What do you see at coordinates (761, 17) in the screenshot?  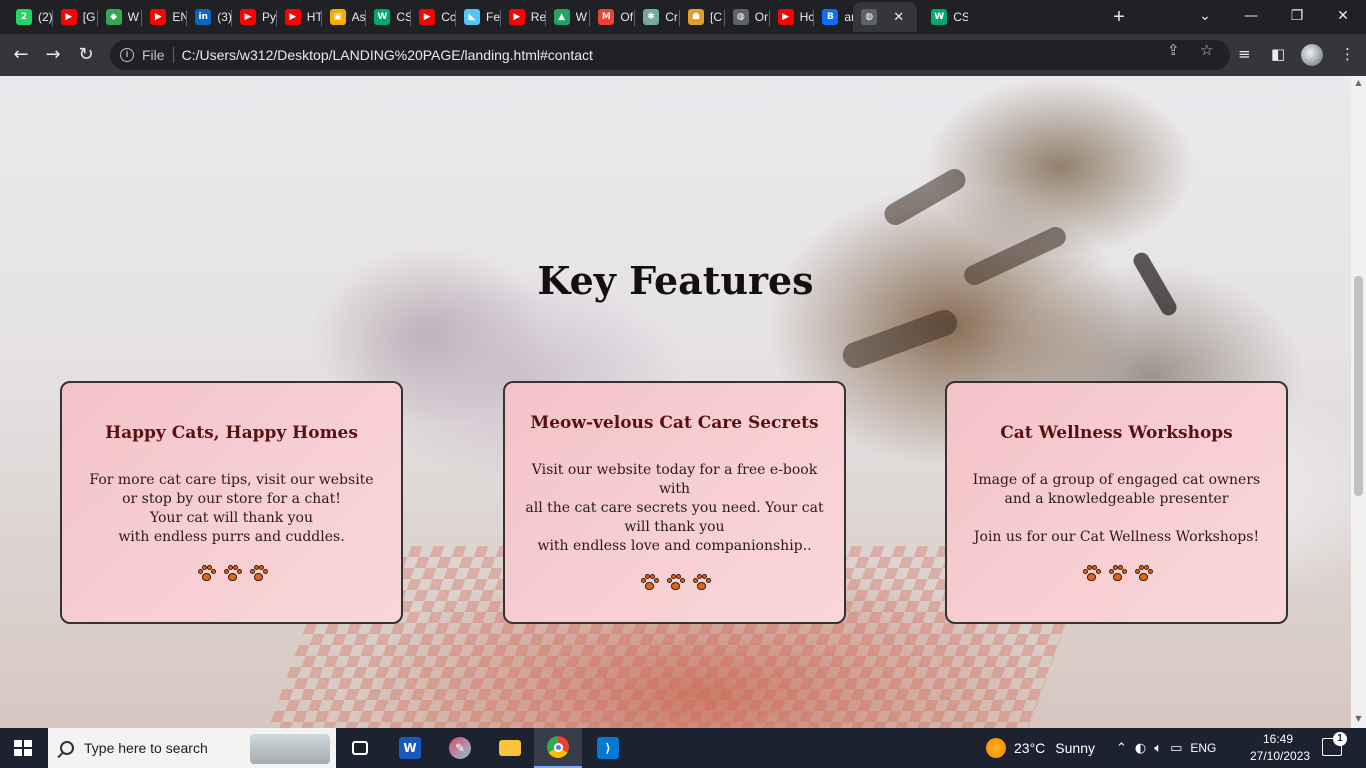 I see `tab-title: Or` at bounding box center [761, 17].